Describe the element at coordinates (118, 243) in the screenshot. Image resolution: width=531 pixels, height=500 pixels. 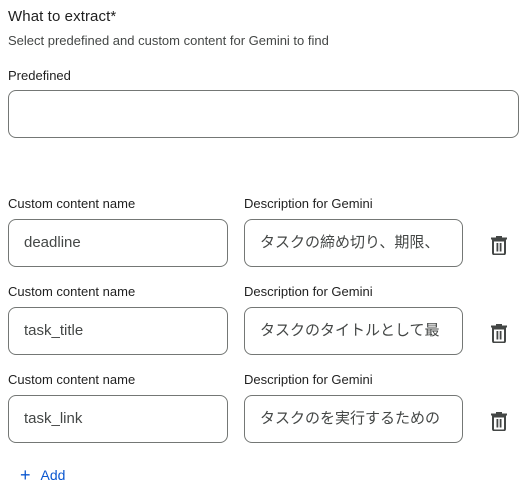
I see `custom-content-name-input: deadline` at that location.